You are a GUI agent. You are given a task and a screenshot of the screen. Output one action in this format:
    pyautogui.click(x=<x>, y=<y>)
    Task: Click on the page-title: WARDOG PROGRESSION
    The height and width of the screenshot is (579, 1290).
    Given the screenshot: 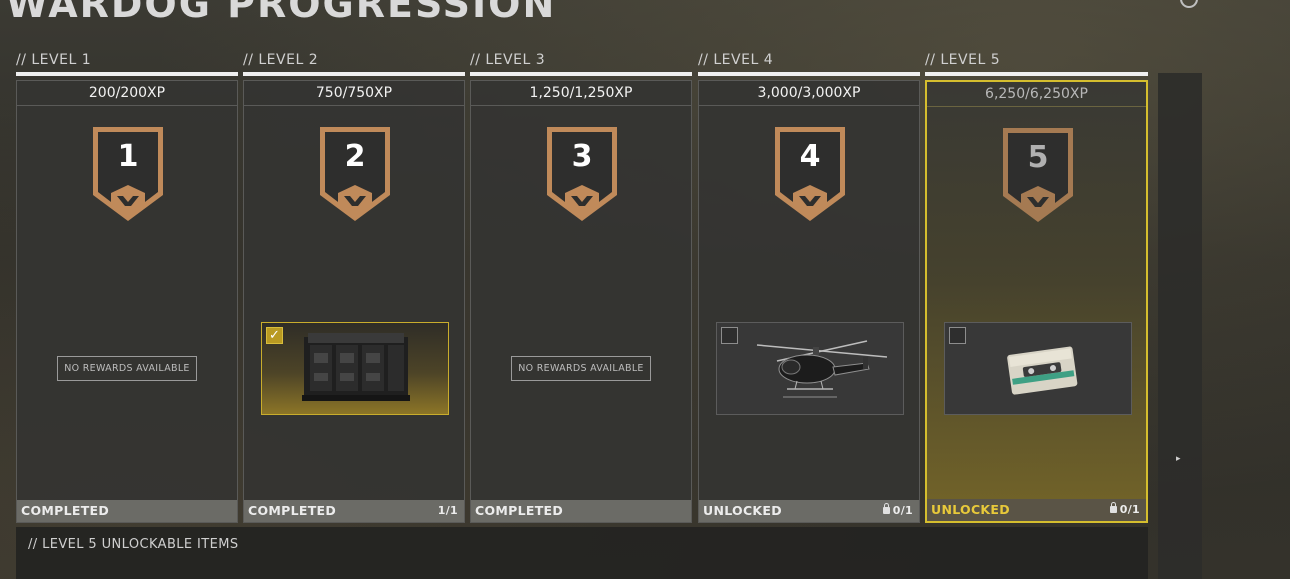 What is the action you would take?
    pyautogui.click(x=281, y=13)
    